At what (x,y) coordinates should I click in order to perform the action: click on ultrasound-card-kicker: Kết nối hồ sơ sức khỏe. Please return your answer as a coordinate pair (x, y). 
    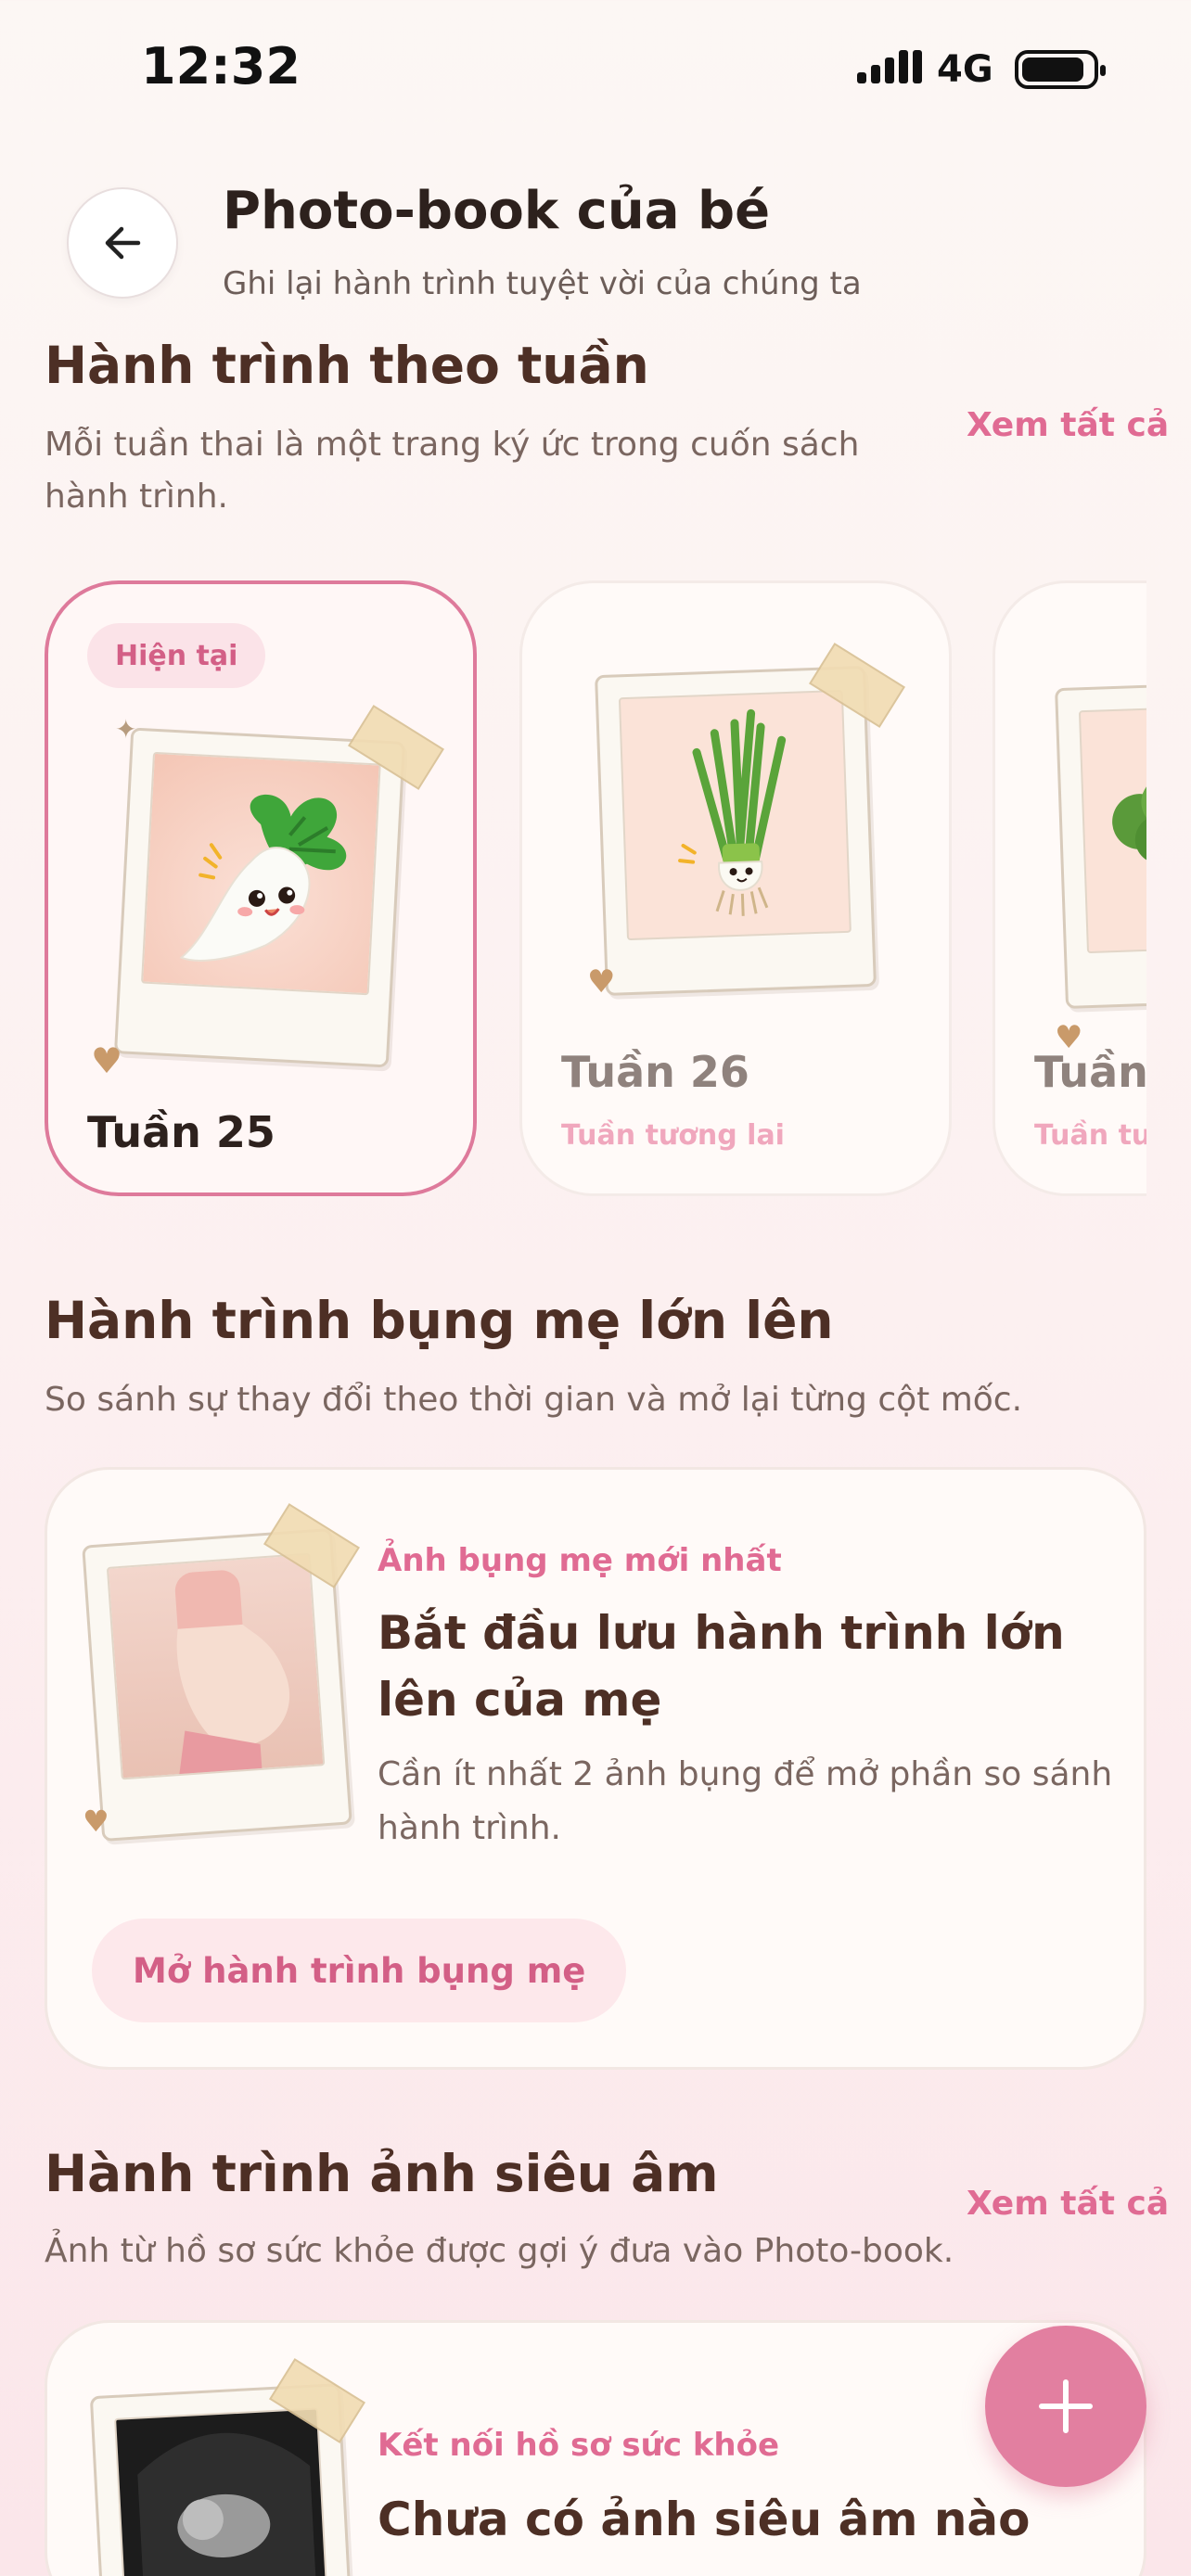
    Looking at the image, I should click on (579, 2446).